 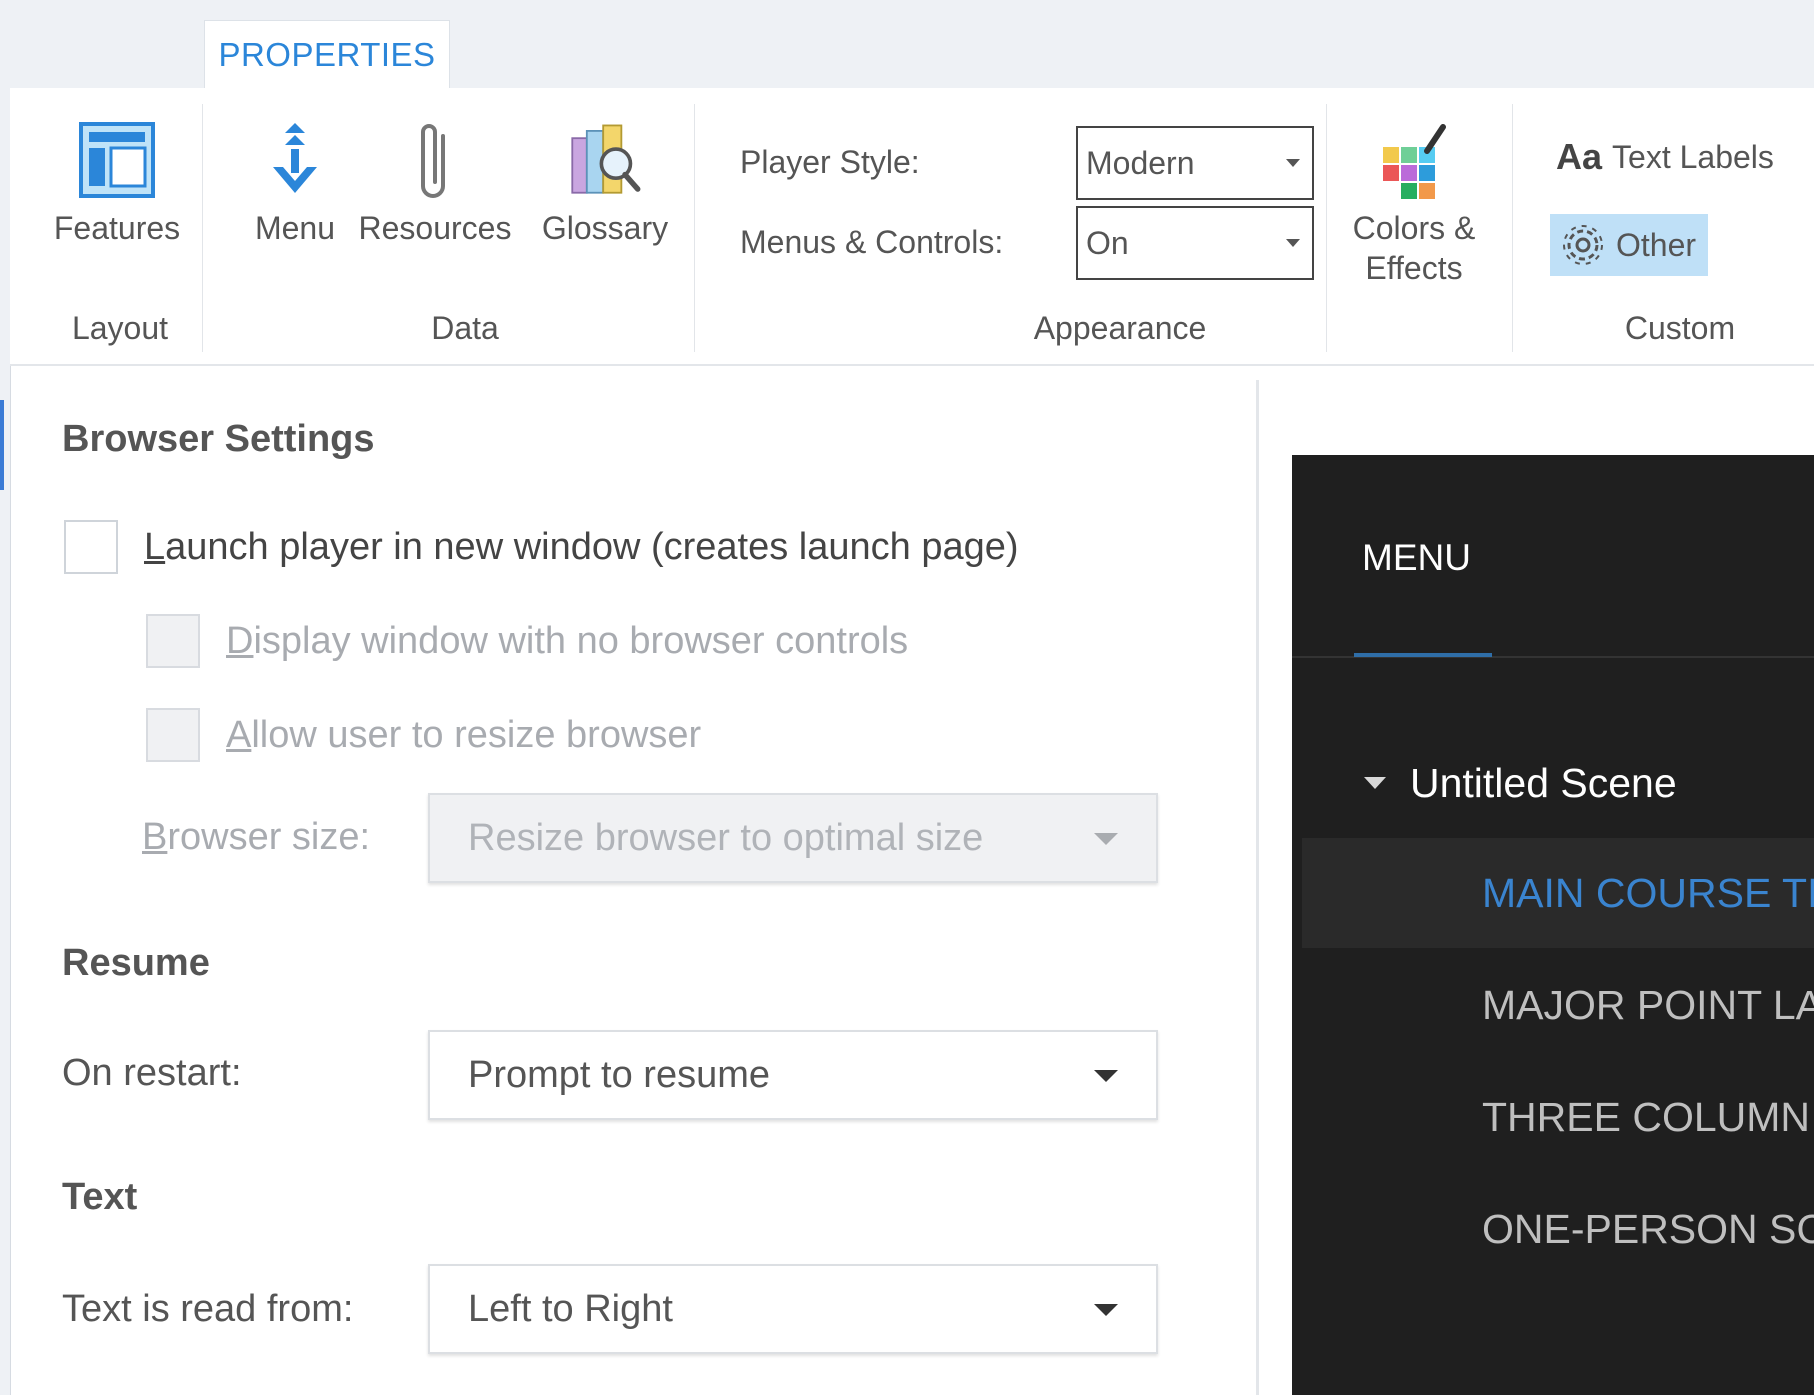 I want to click on menus-controls-value: On, so click(x=1107, y=242).